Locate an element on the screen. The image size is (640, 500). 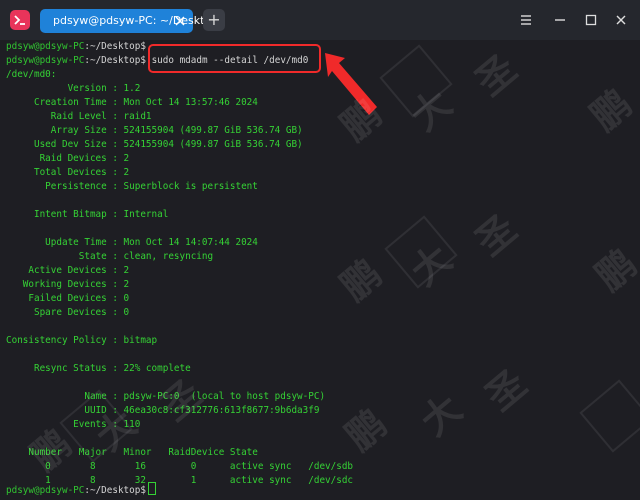
prompt-line-current: pdsyw@pdsyw-PC:~/Desktop$ is located at coordinates (81, 489).